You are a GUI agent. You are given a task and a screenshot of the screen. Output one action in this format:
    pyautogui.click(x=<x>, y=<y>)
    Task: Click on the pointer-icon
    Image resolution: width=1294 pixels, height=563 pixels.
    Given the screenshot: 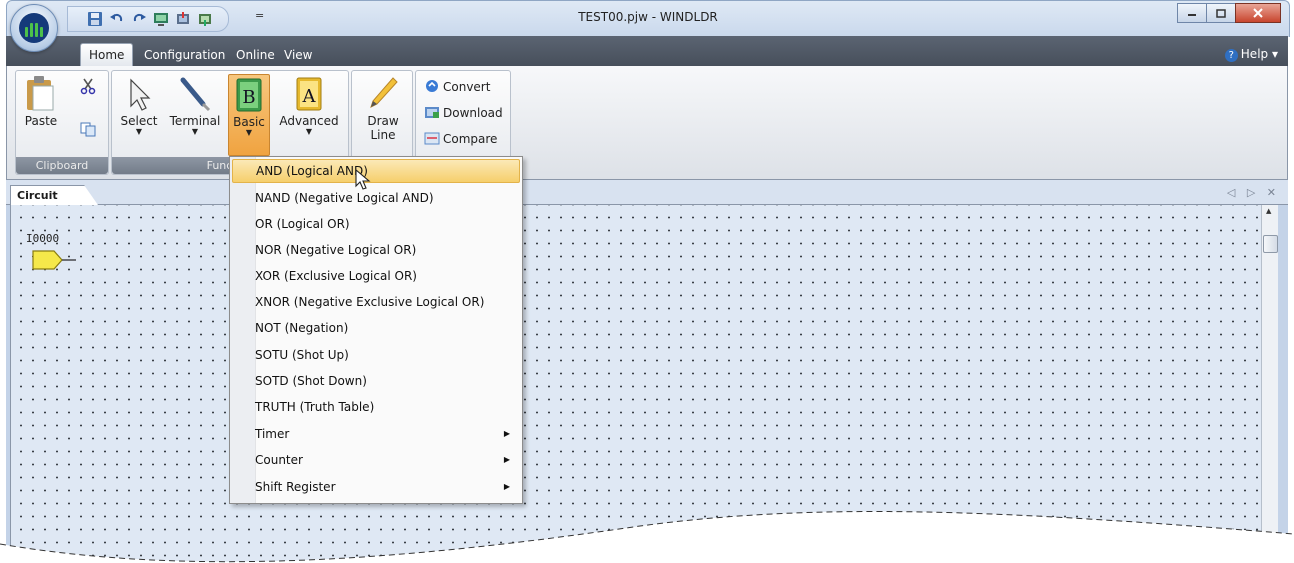 What is the action you would take?
    pyautogui.click(x=139, y=92)
    